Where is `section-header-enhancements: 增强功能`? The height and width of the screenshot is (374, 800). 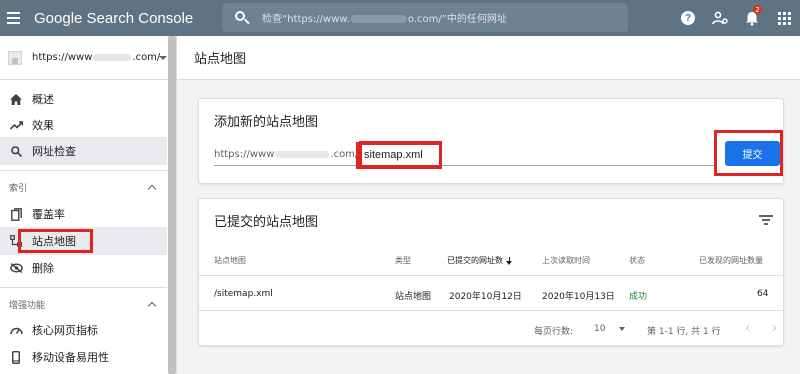
section-header-enhancements: 增强功能 is located at coordinates (83, 304).